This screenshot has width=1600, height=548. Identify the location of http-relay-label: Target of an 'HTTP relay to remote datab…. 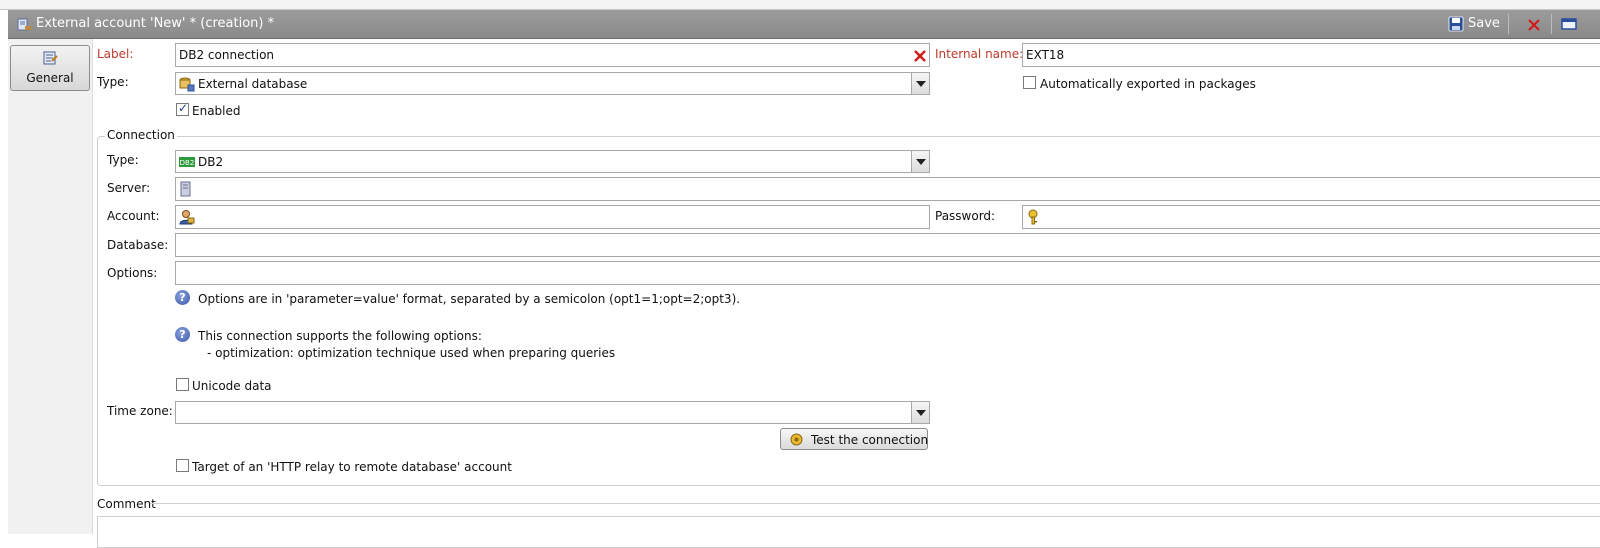
(352, 467).